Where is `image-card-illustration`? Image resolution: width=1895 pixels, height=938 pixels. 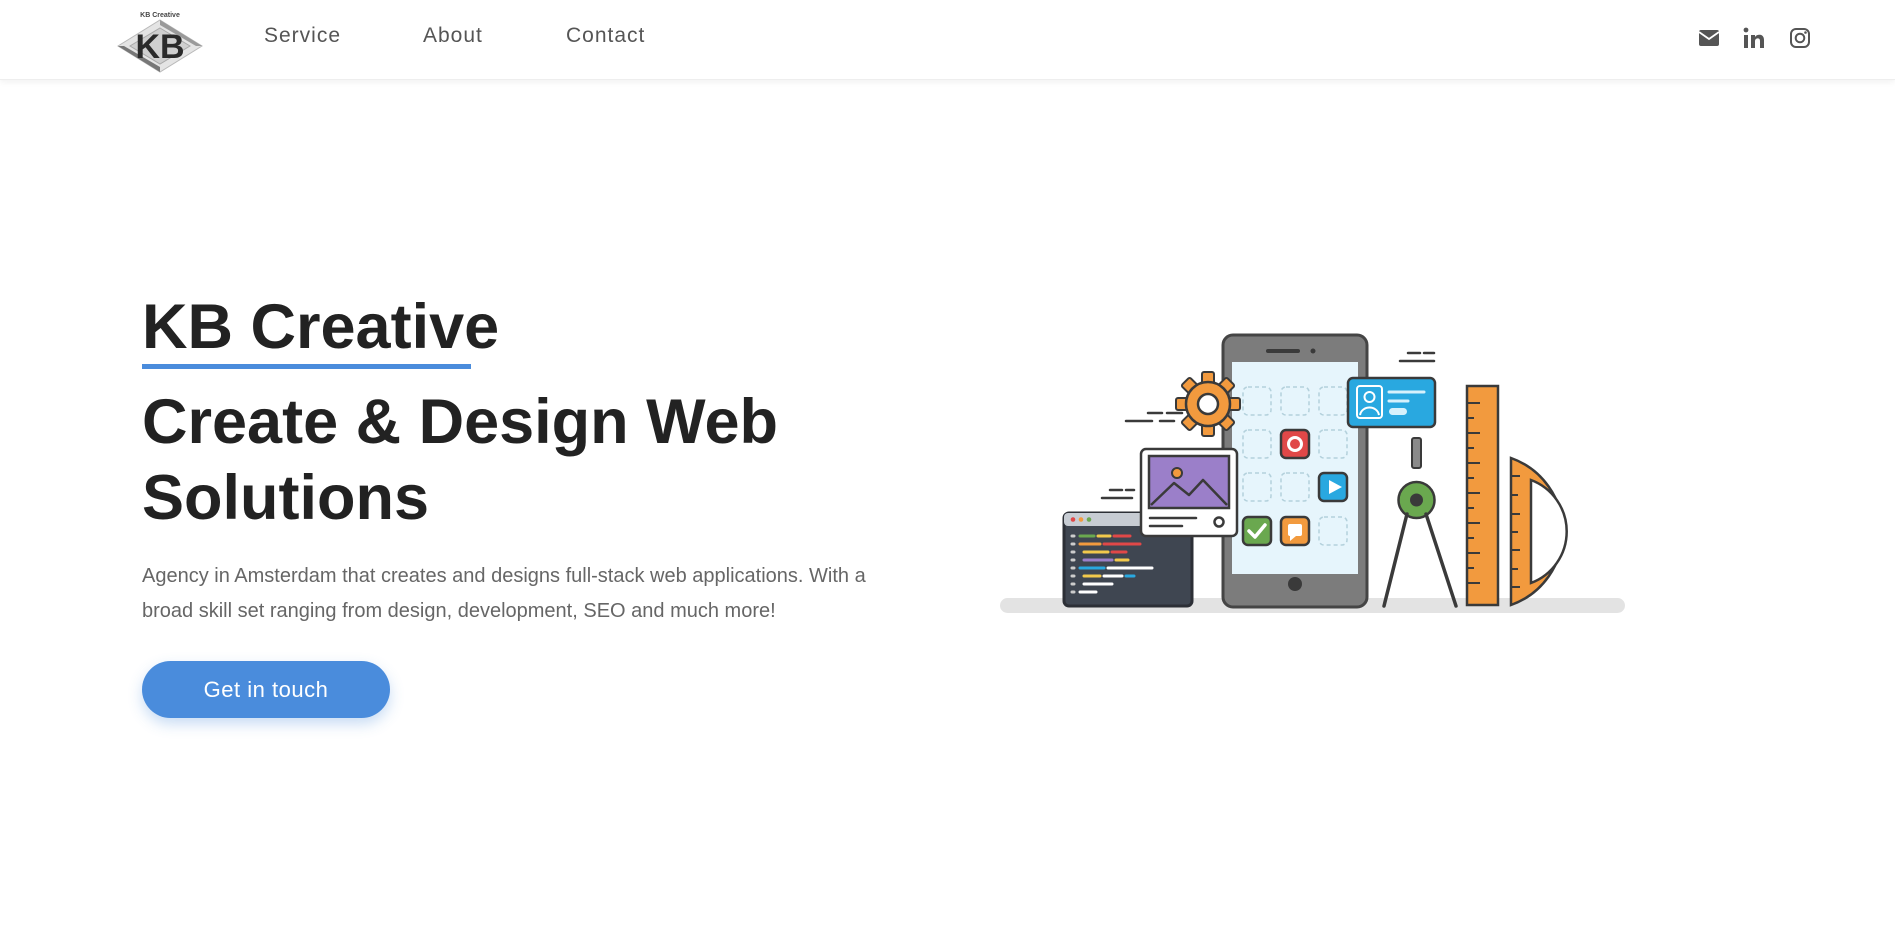 image-card-illustration is located at coordinates (1189, 492).